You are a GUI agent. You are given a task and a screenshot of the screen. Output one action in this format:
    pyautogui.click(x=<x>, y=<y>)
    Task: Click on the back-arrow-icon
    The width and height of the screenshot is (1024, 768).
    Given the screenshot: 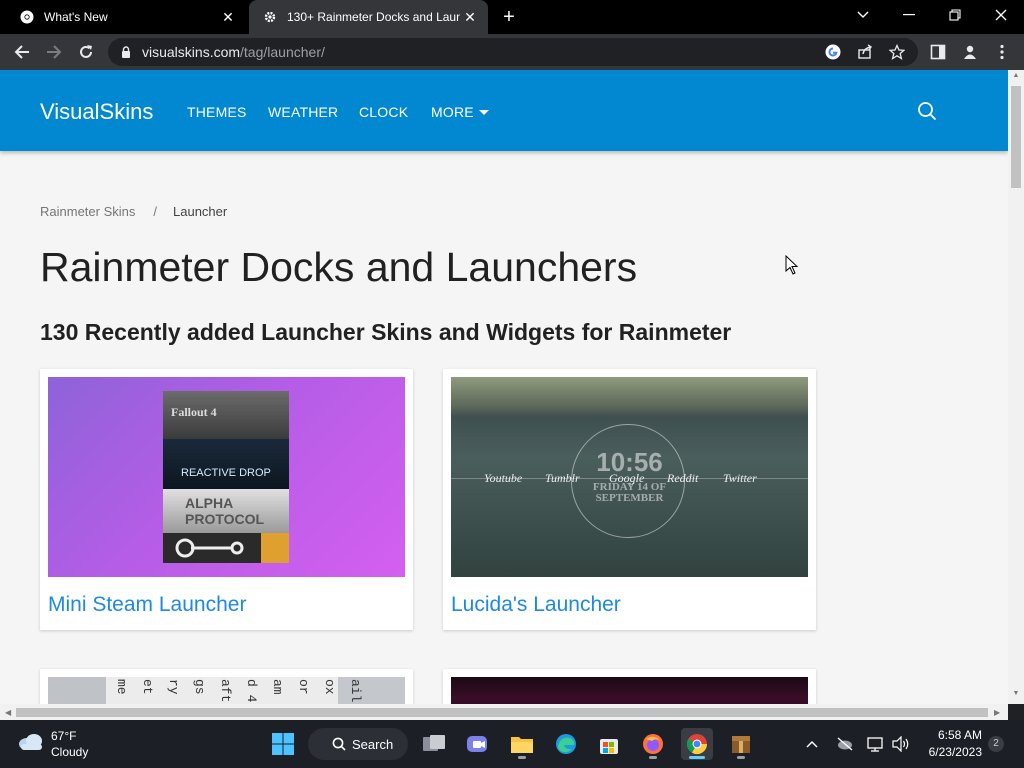 What is the action you would take?
    pyautogui.click(x=22, y=52)
    